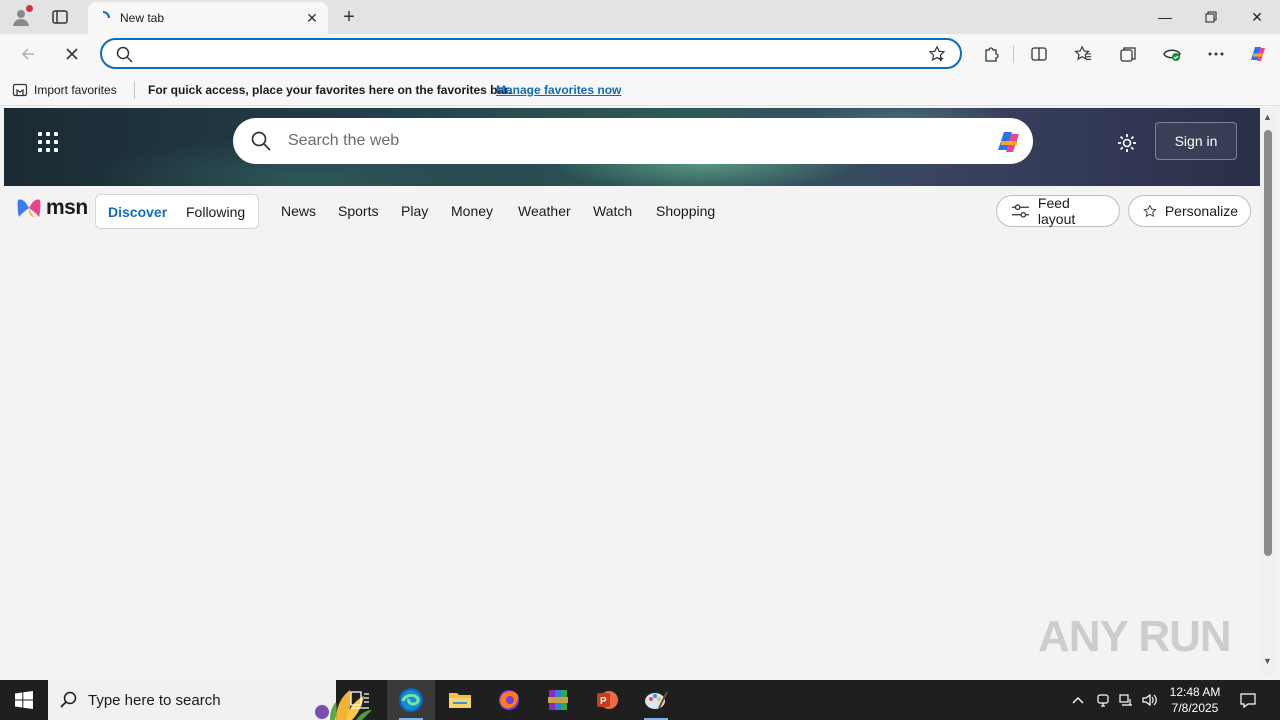 The height and width of the screenshot is (720, 1280). I want to click on new-tab-button: +, so click(349, 17).